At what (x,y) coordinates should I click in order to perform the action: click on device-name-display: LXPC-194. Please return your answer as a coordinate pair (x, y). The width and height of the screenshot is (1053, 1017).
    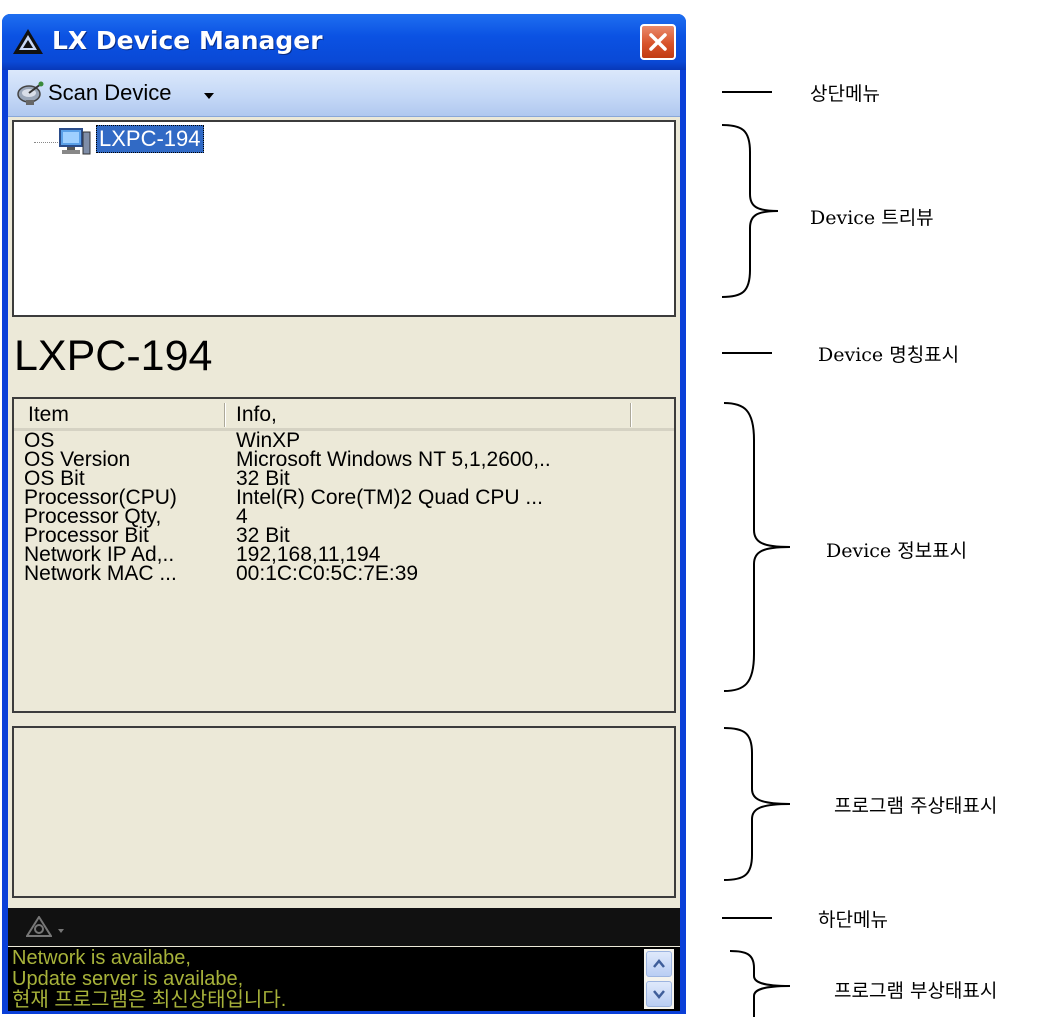
    Looking at the image, I should click on (113, 356).